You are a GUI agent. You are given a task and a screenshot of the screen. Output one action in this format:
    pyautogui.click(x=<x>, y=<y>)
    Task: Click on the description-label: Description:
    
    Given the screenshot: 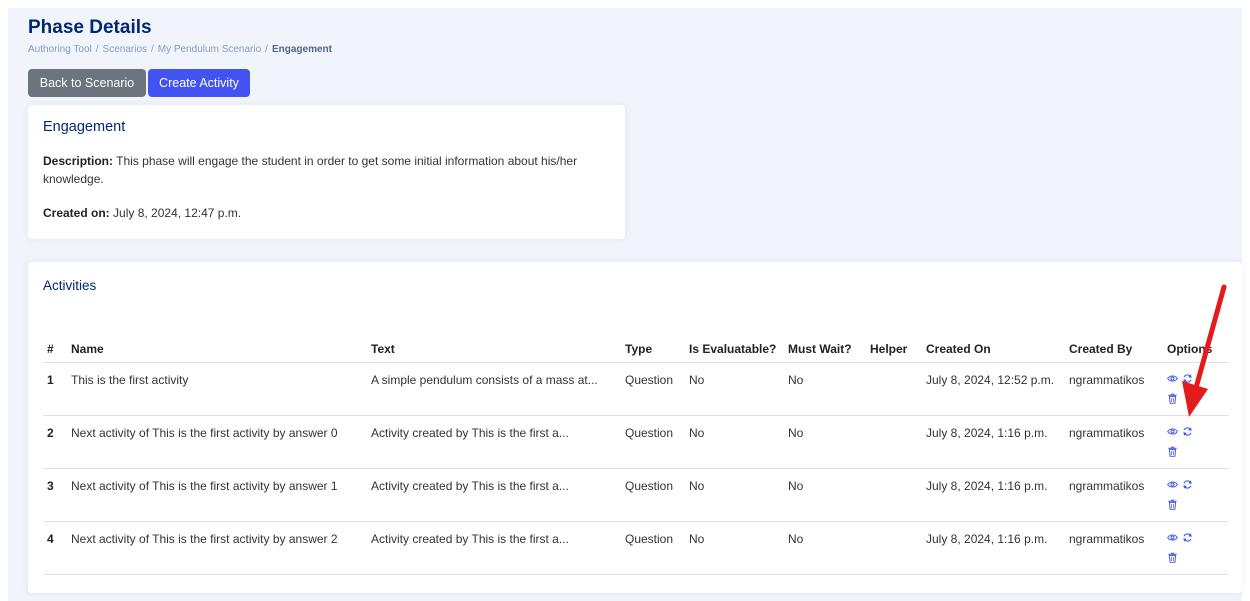 What is the action you would take?
    pyautogui.click(x=78, y=161)
    